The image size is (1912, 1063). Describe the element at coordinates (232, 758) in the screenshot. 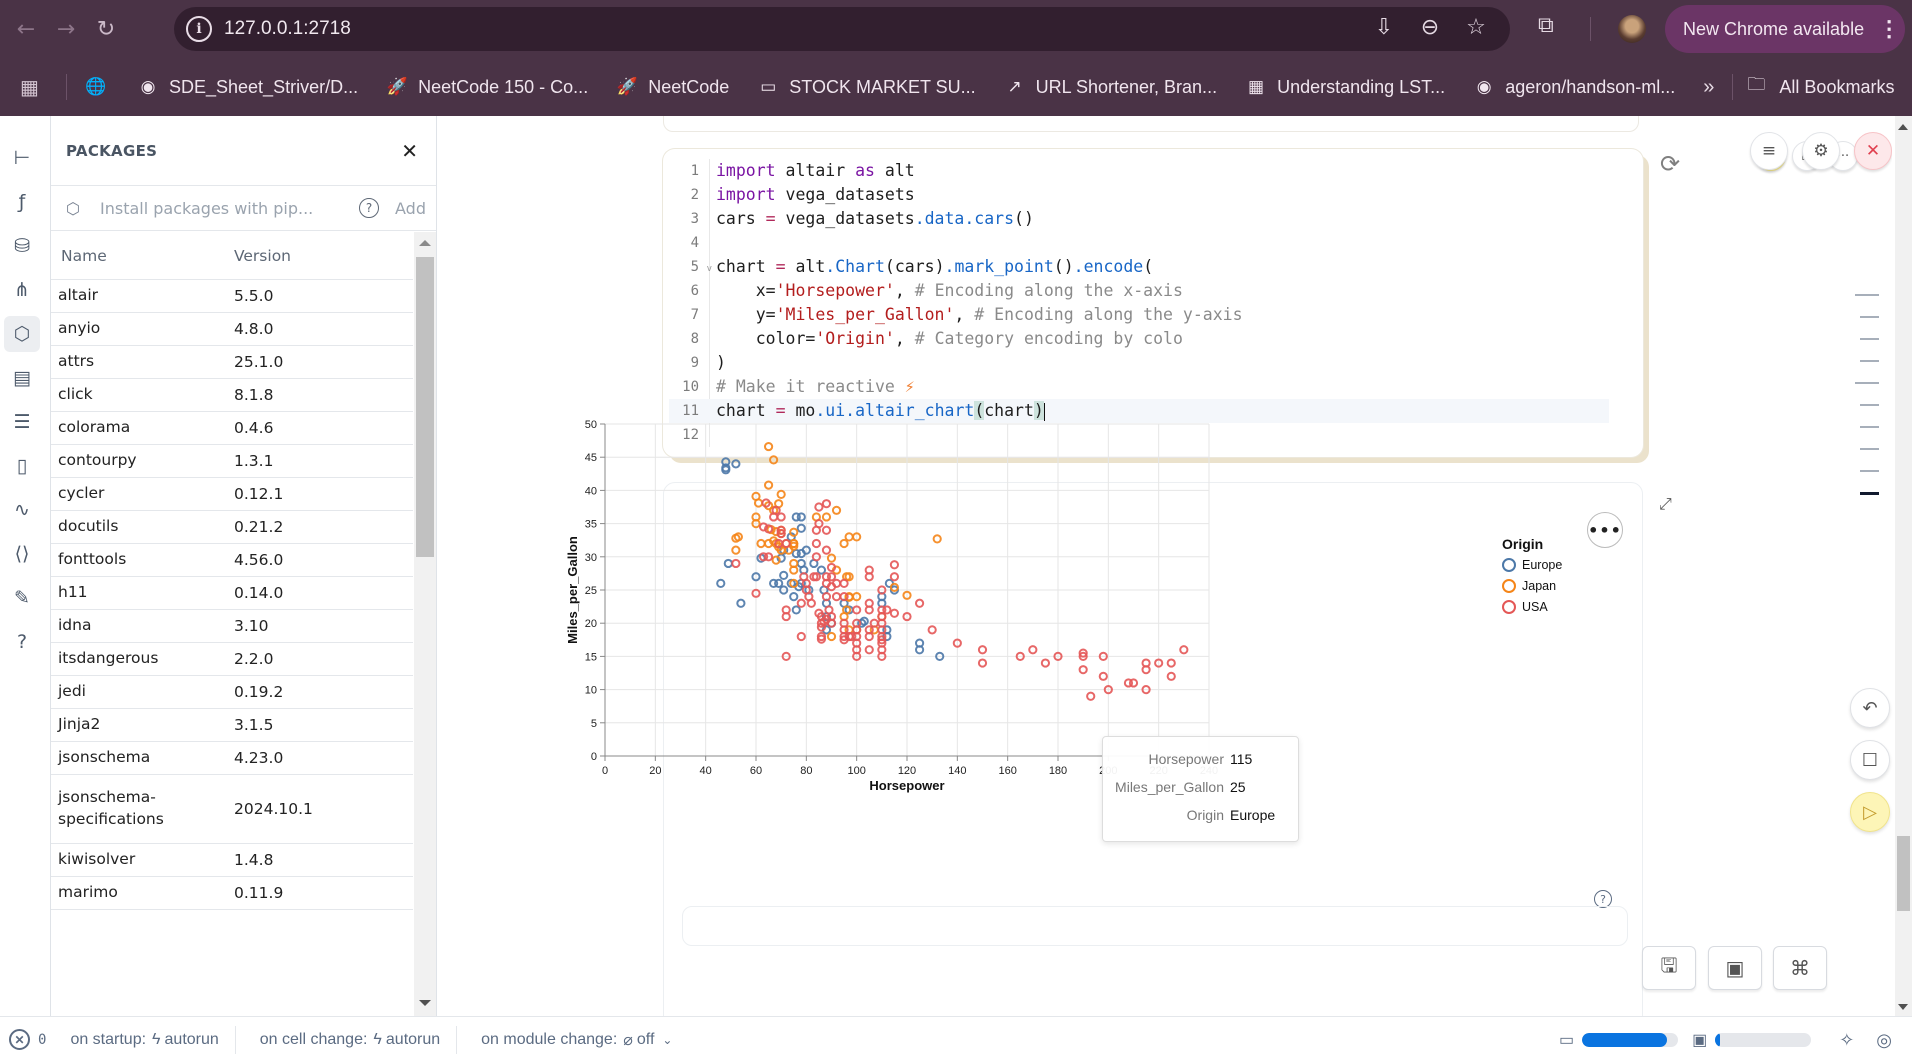

I see `package-row: jsonschema 4.23.0` at that location.